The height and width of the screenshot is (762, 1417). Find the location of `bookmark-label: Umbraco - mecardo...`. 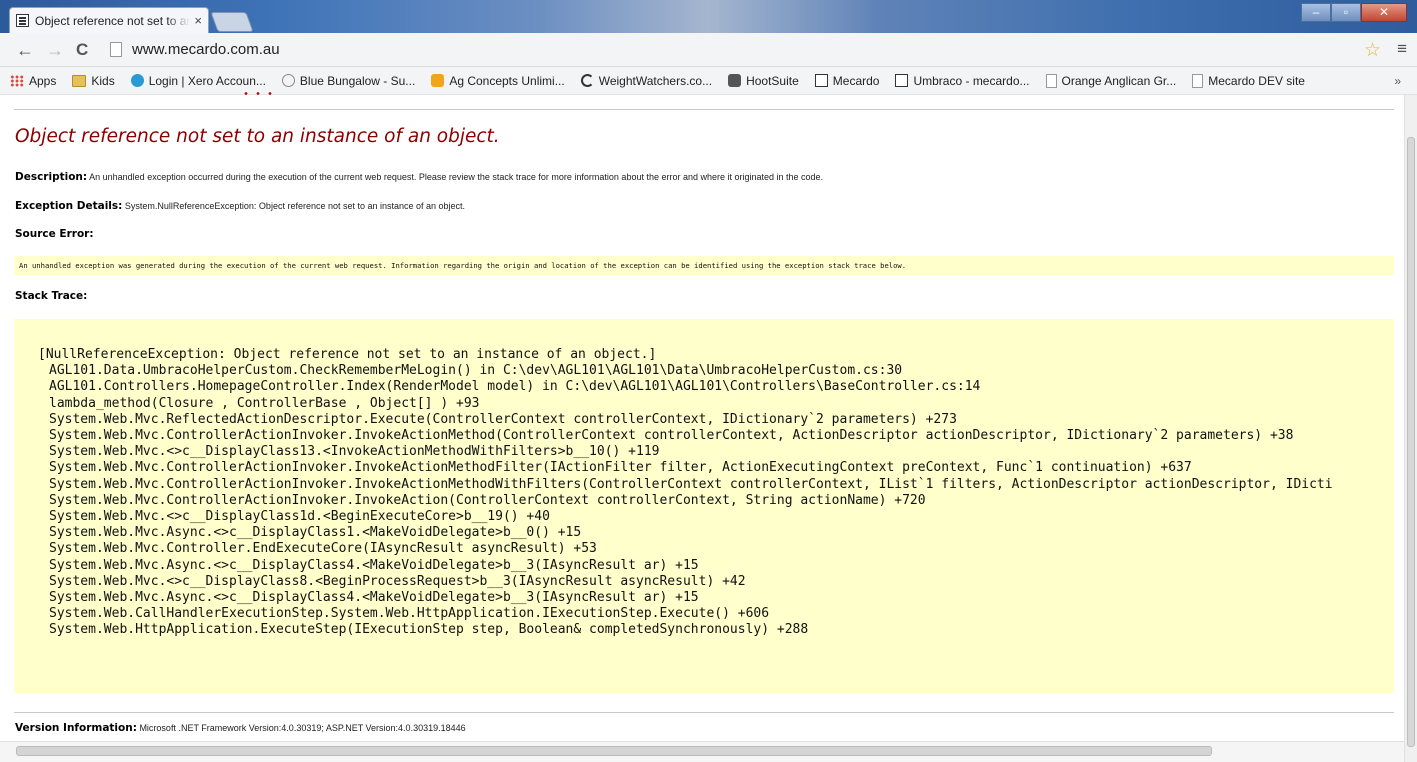

bookmark-label: Umbraco - mecardo... is located at coordinates (971, 80).